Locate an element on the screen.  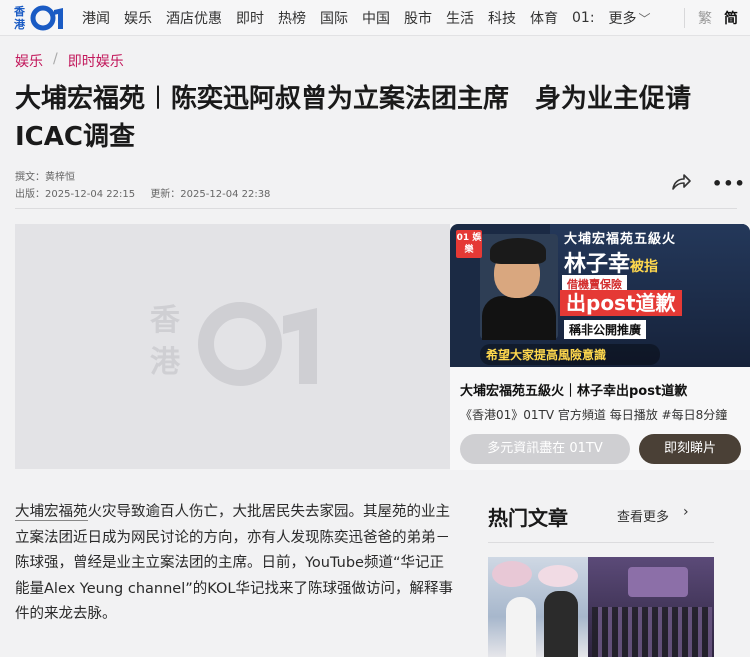
thumbnail-caption-line1: 大埔宏福苑五級火 is located at coordinates (620, 239).